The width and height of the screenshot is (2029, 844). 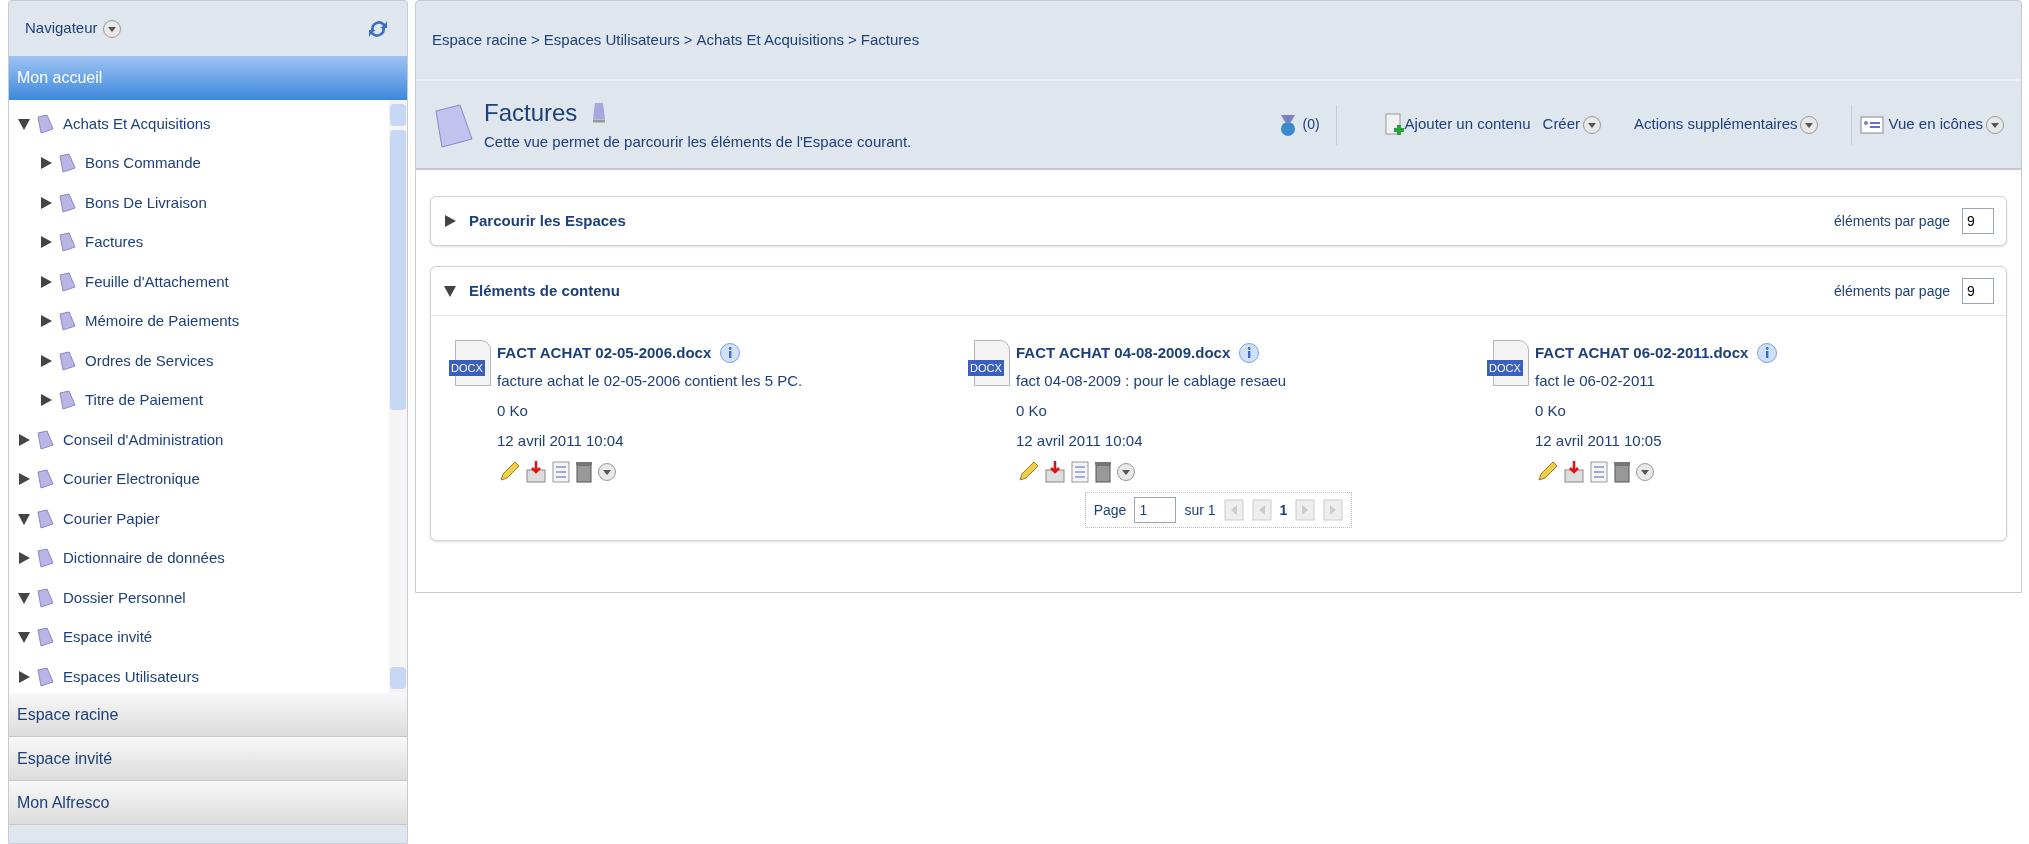 I want to click on tree-item: Espaces Utilisateurs, so click(x=131, y=676).